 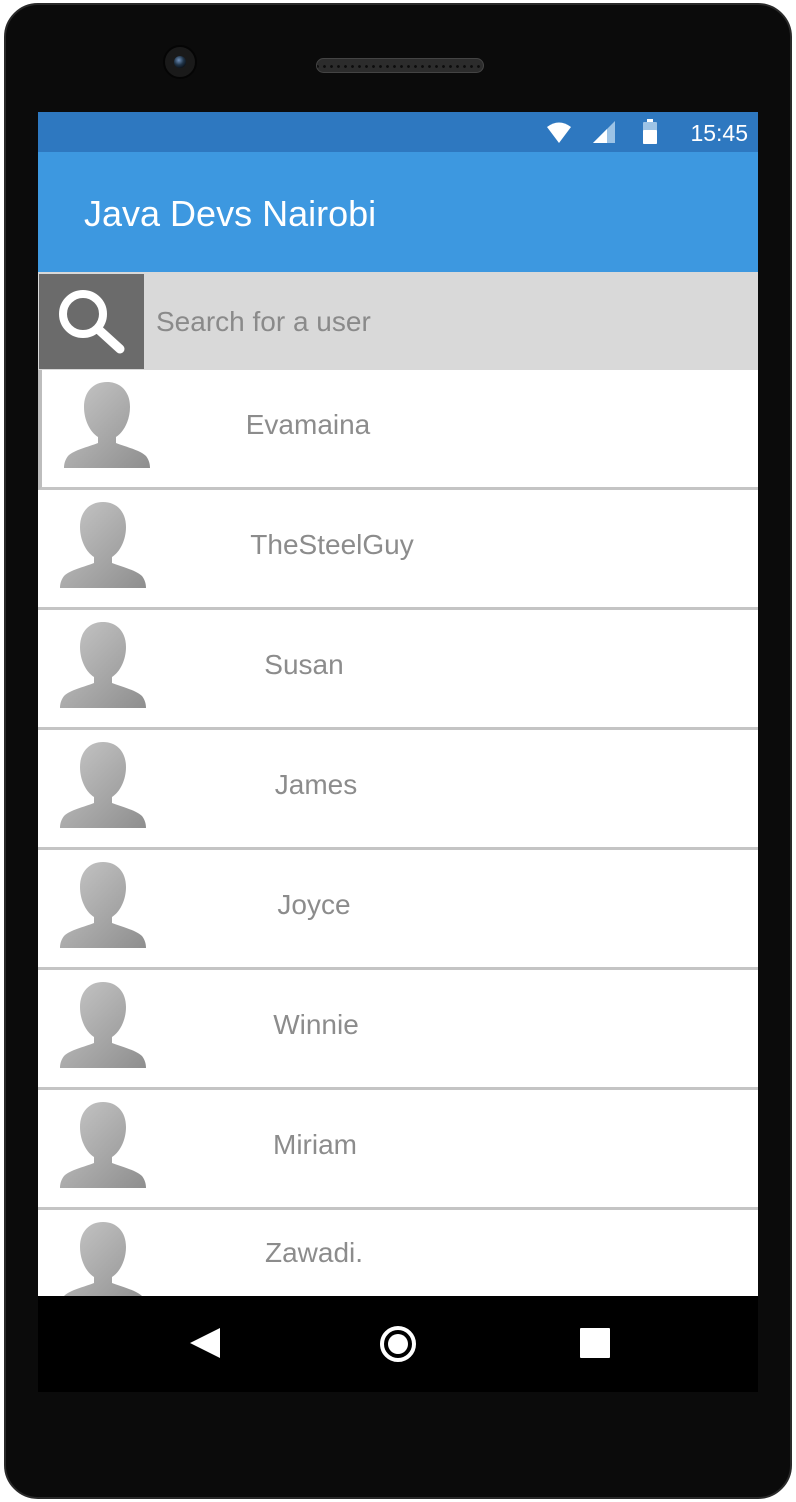 What do you see at coordinates (719, 133) in the screenshot?
I see `clock: 15:45` at bounding box center [719, 133].